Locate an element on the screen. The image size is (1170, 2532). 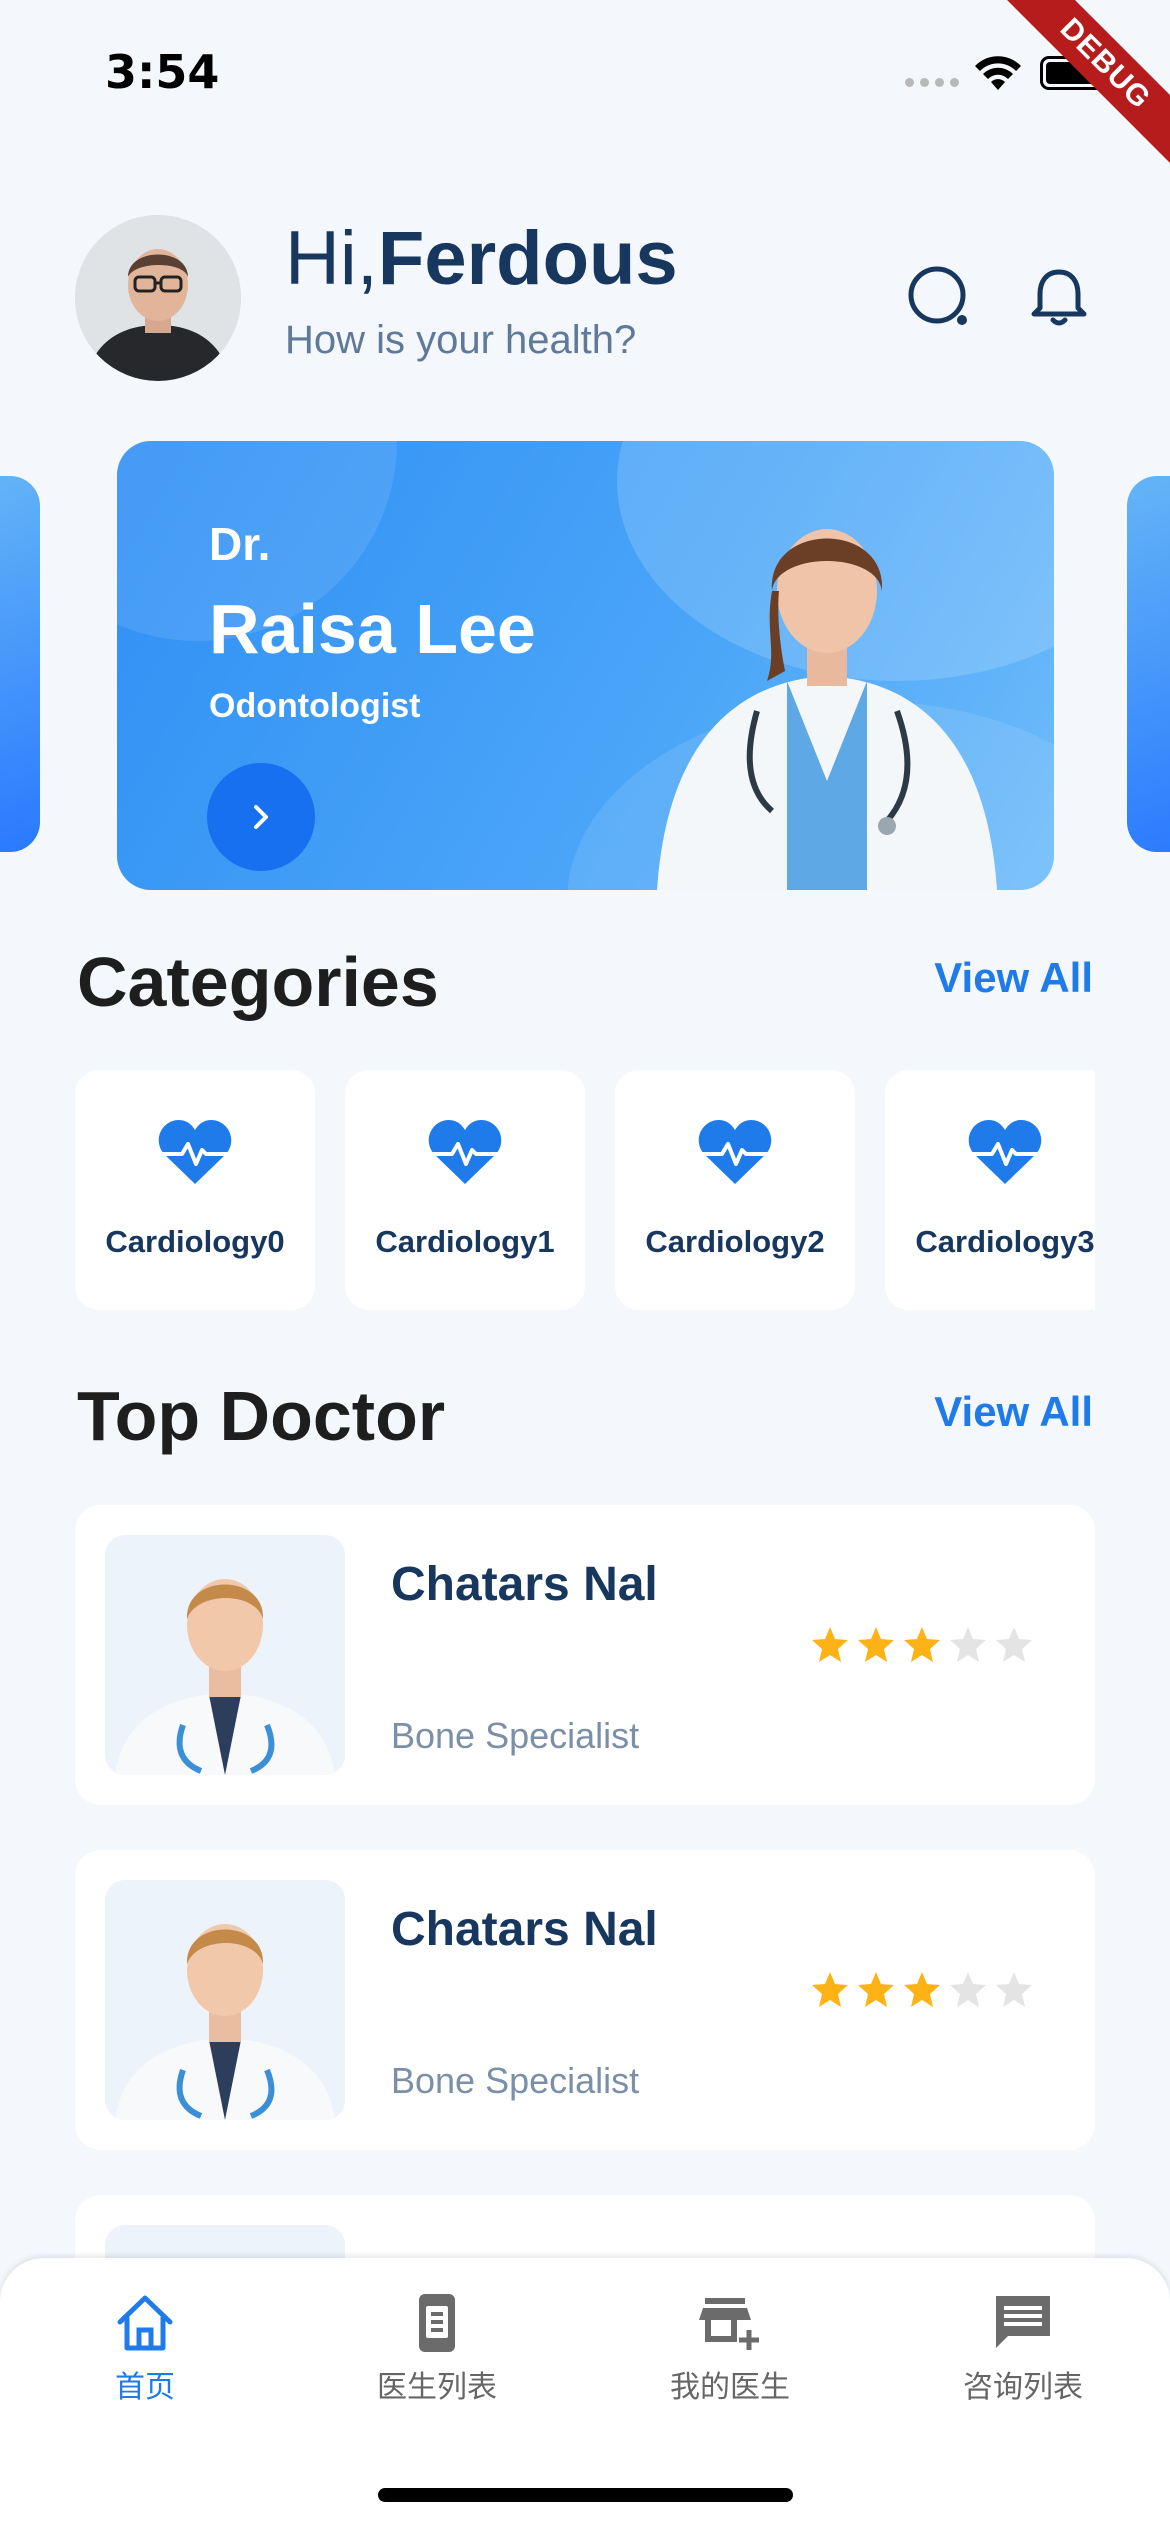
banner-title-prefix: Dr. is located at coordinates (240, 544).